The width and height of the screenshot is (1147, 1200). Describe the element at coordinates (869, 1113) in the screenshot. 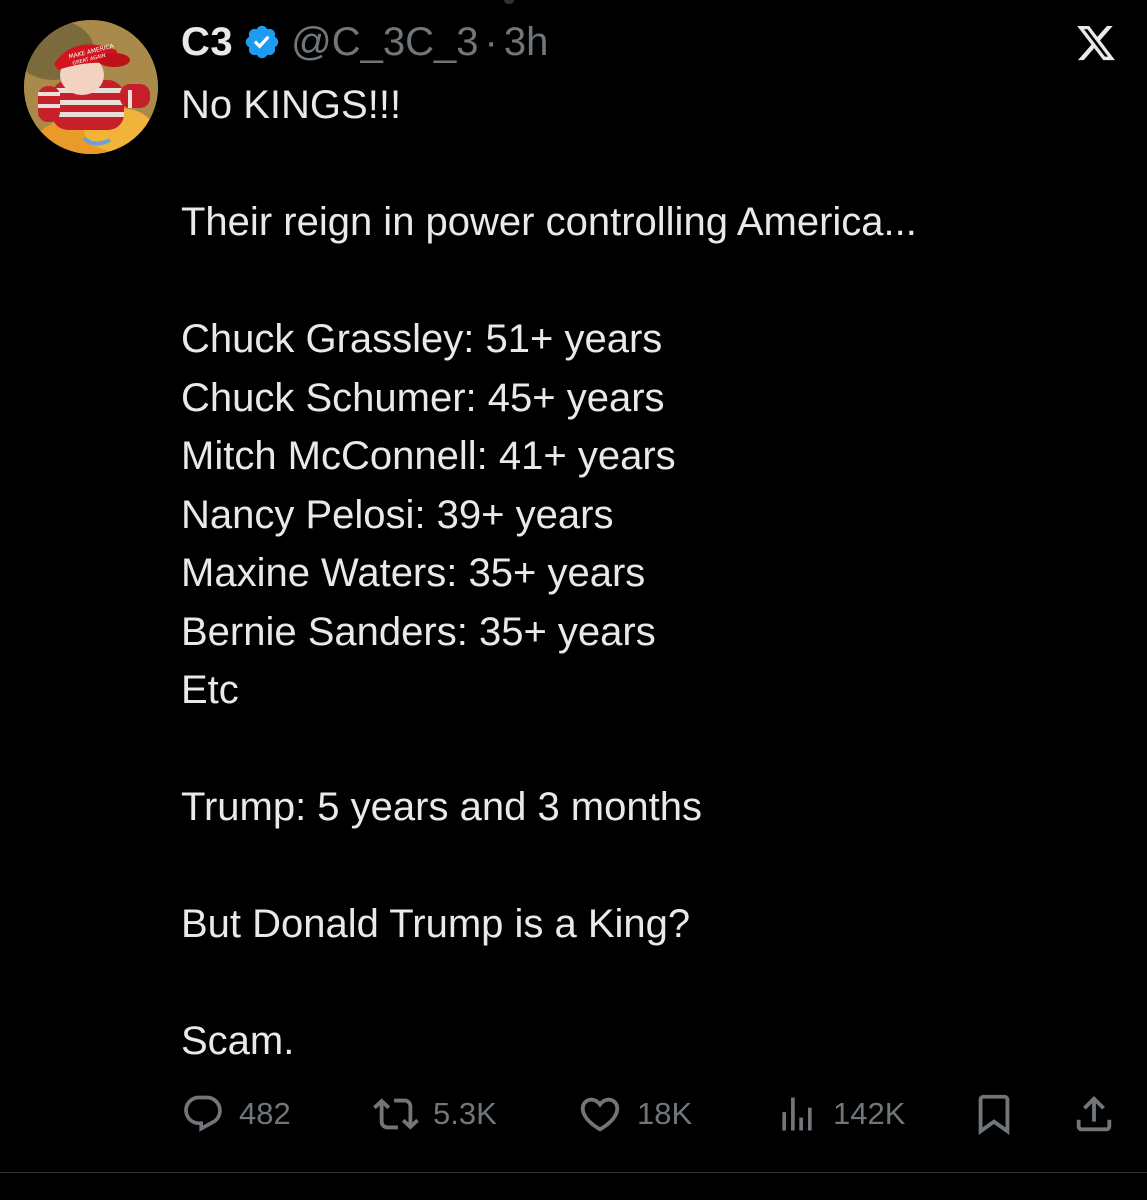

I see `view-count: 142K` at that location.